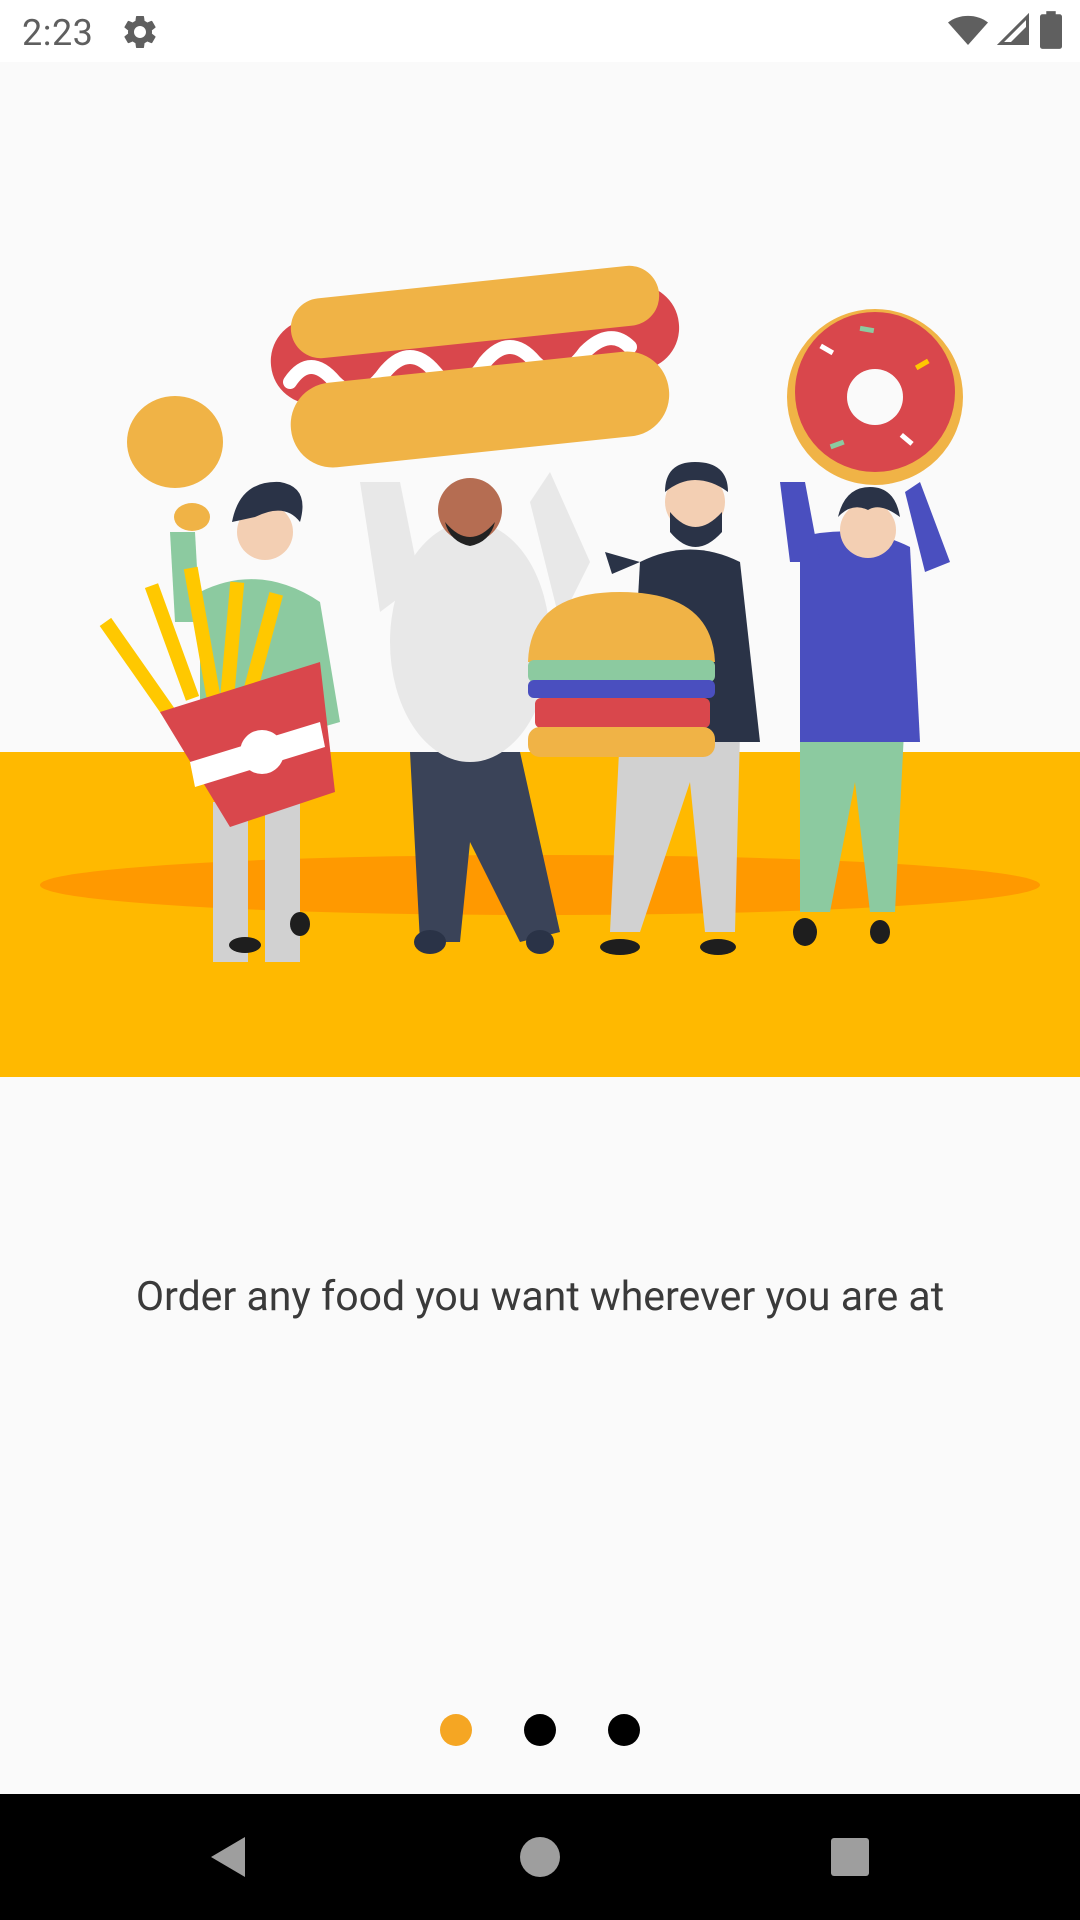 The width and height of the screenshot is (1080, 1920). What do you see at coordinates (540, 31) in the screenshot?
I see `status-bar: 2:23` at bounding box center [540, 31].